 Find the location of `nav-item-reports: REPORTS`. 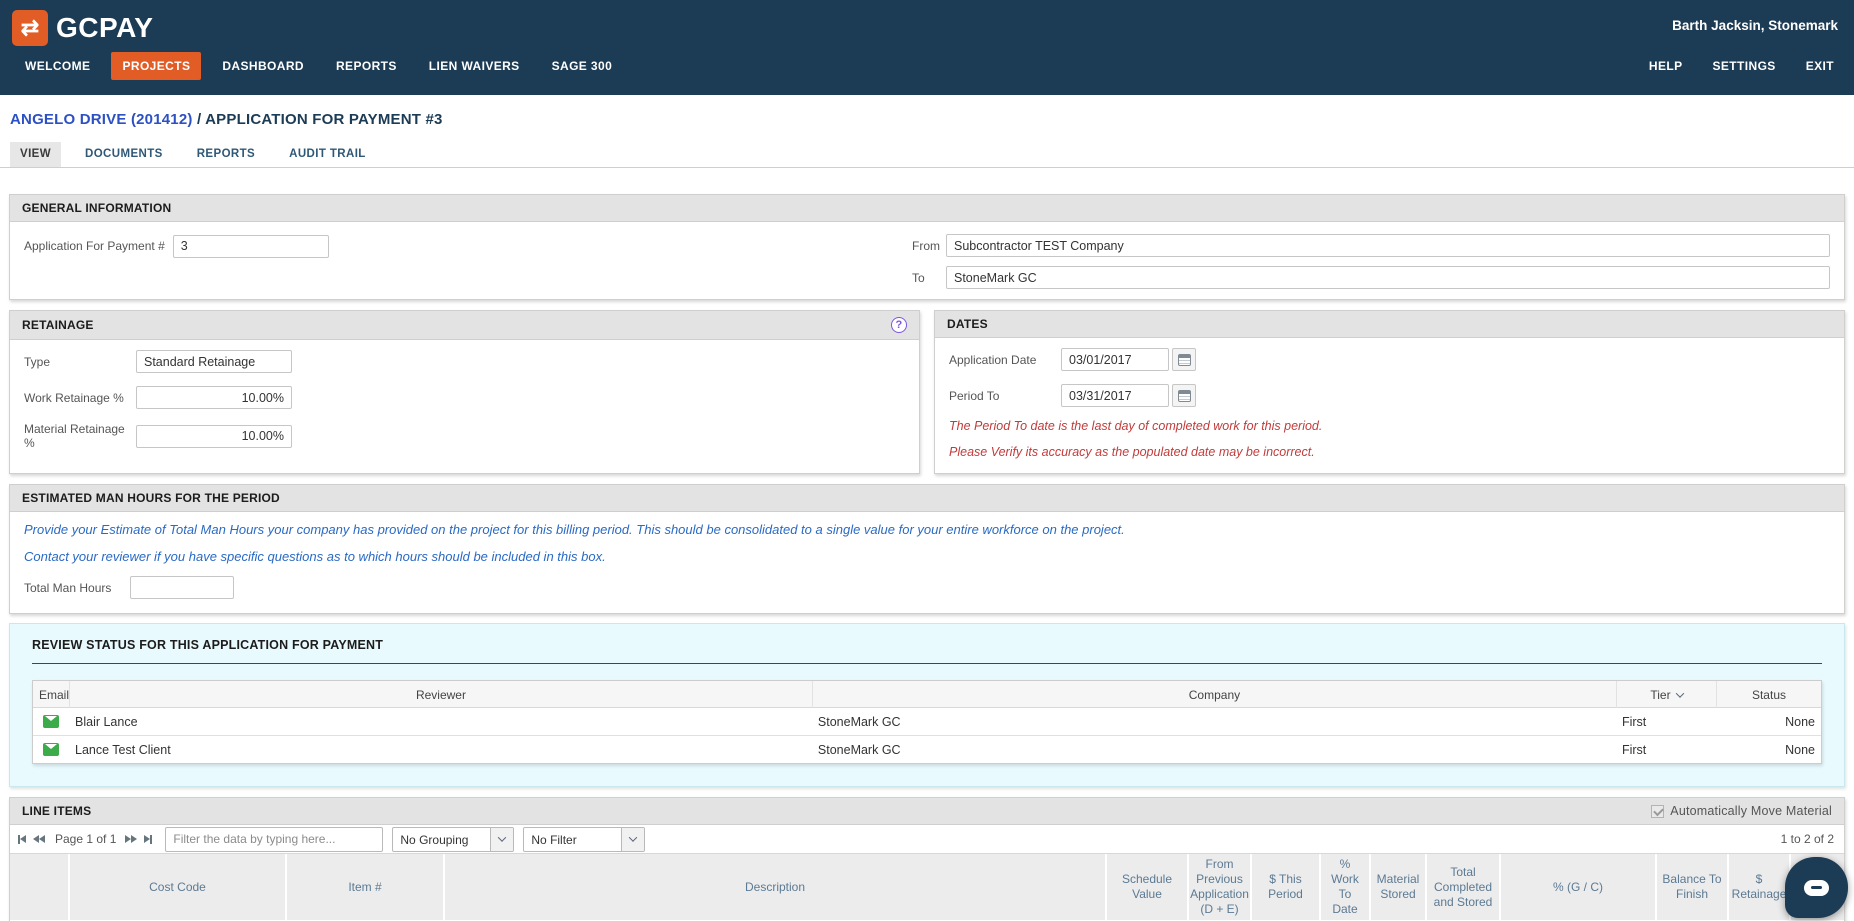

nav-item-reports: REPORTS is located at coordinates (366, 66).